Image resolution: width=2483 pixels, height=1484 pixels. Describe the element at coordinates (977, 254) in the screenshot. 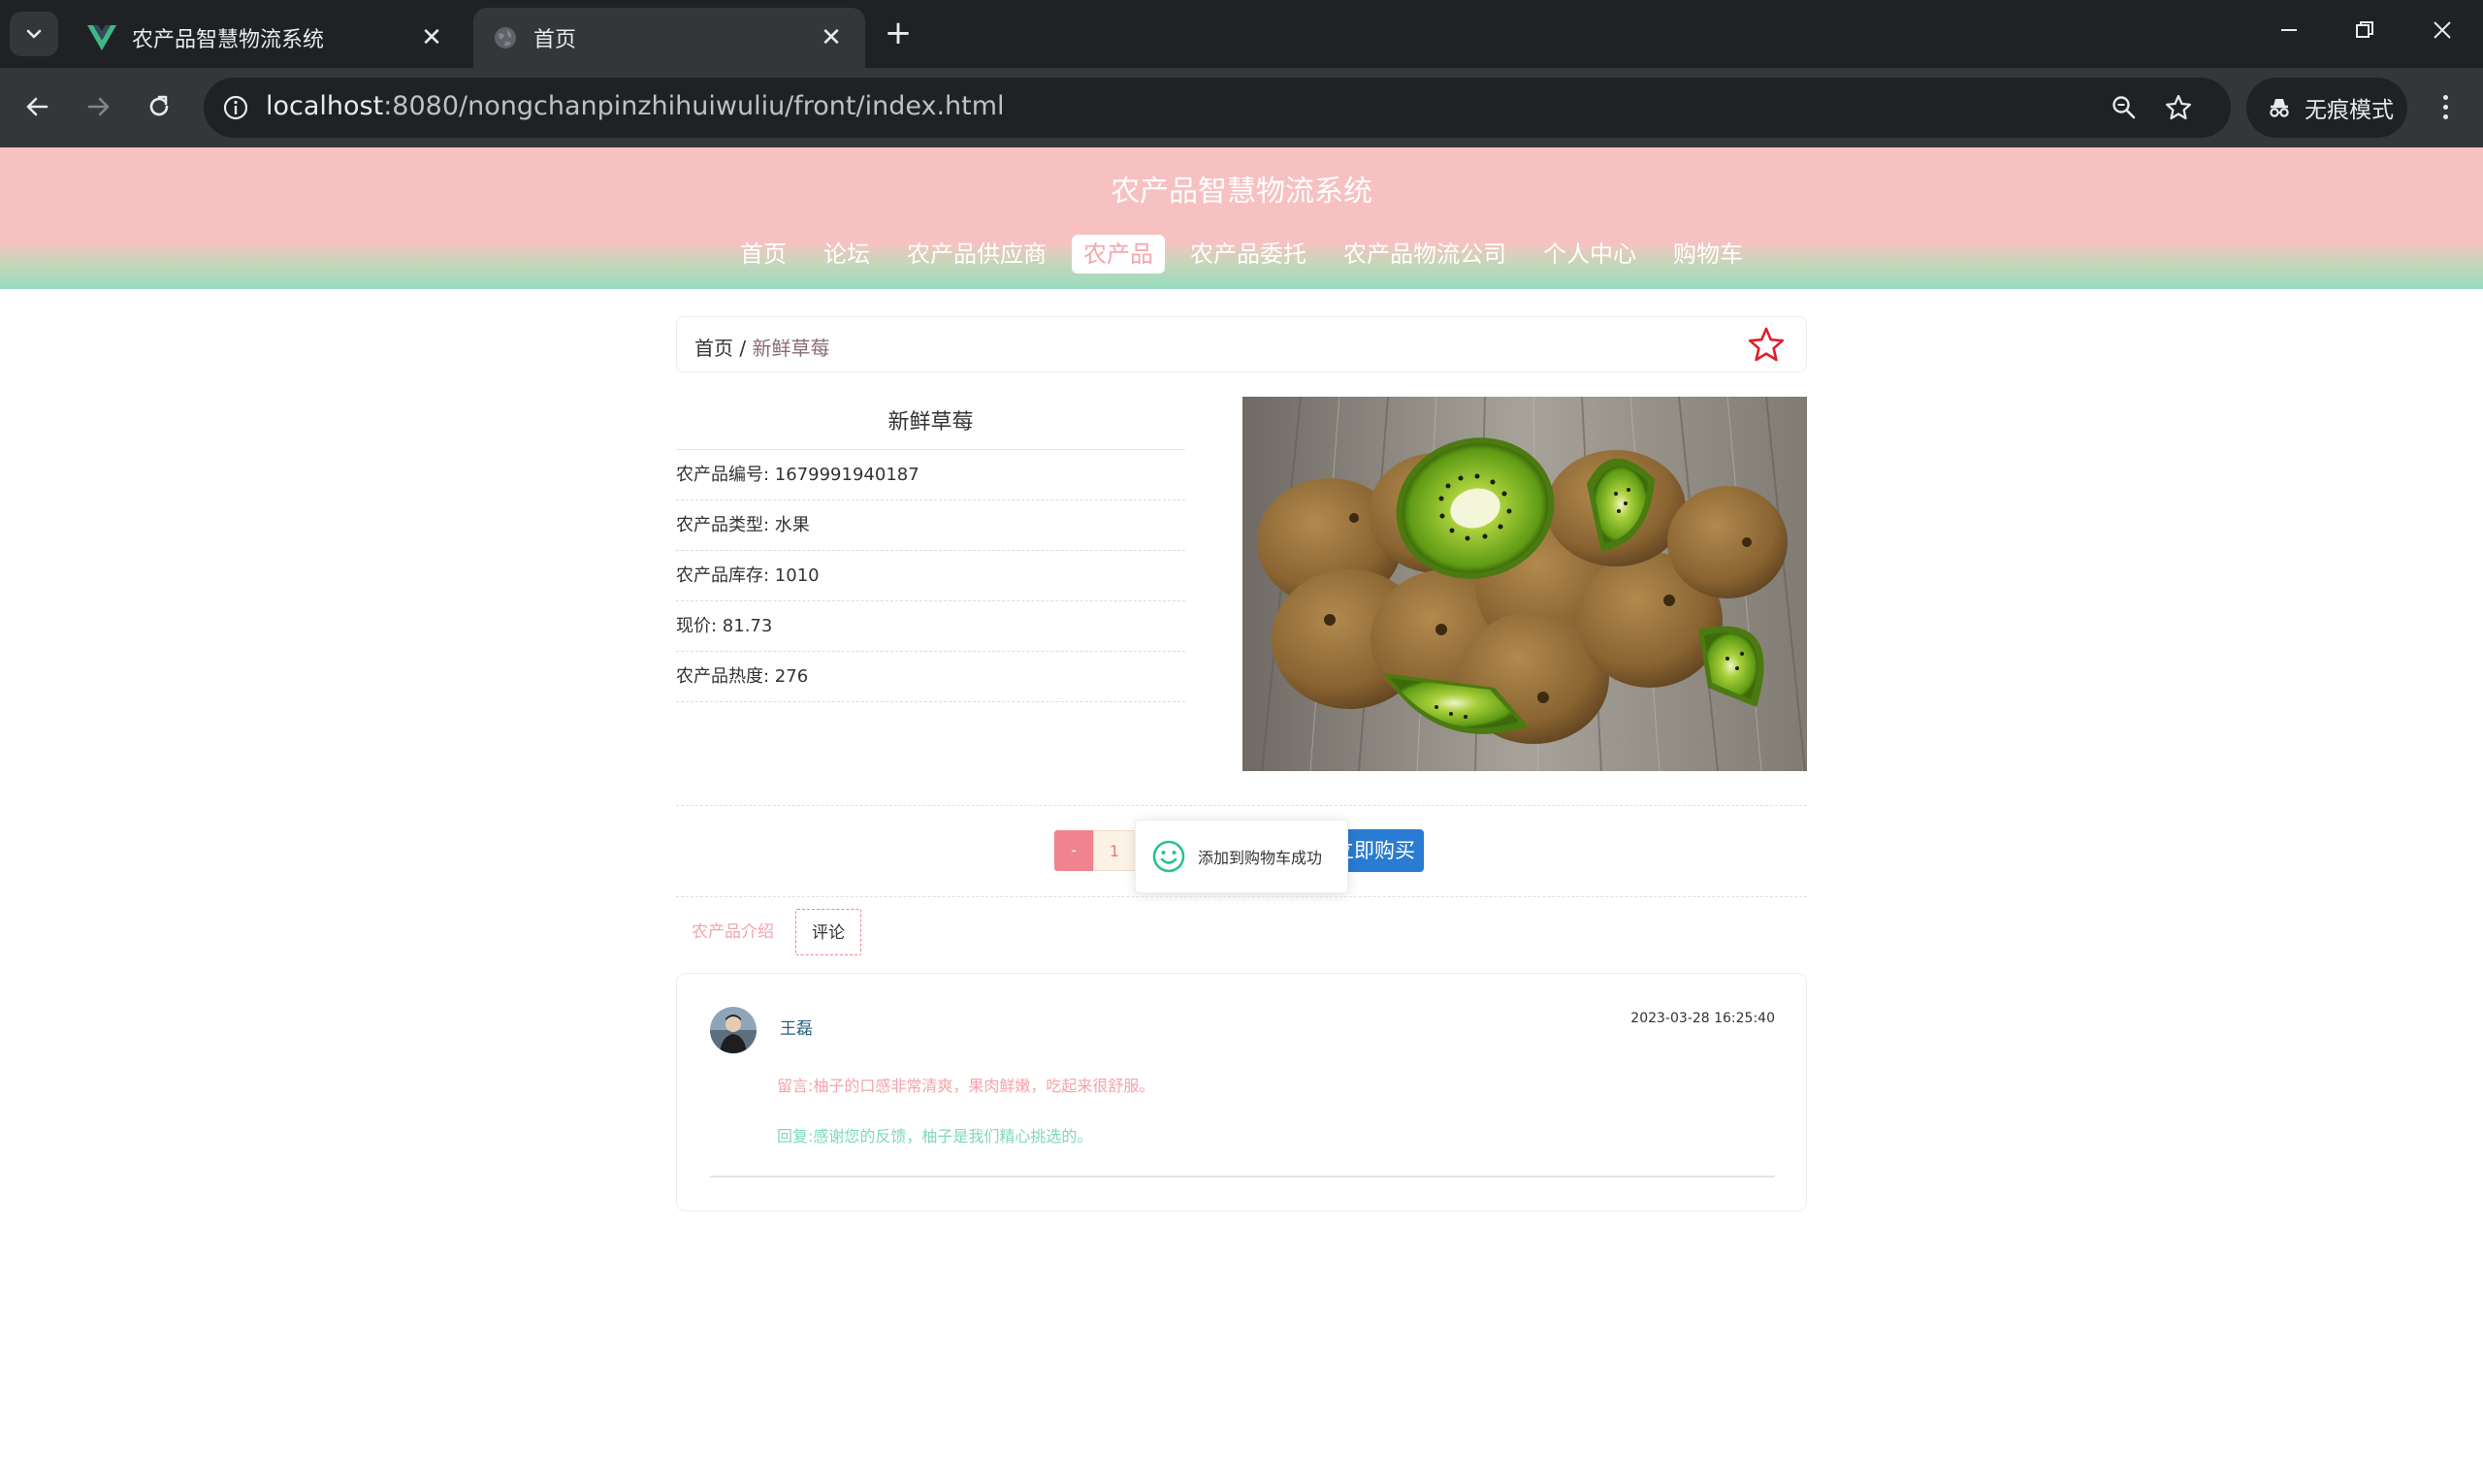

I see `nav-item-suppliers: 农产品供应商` at that location.